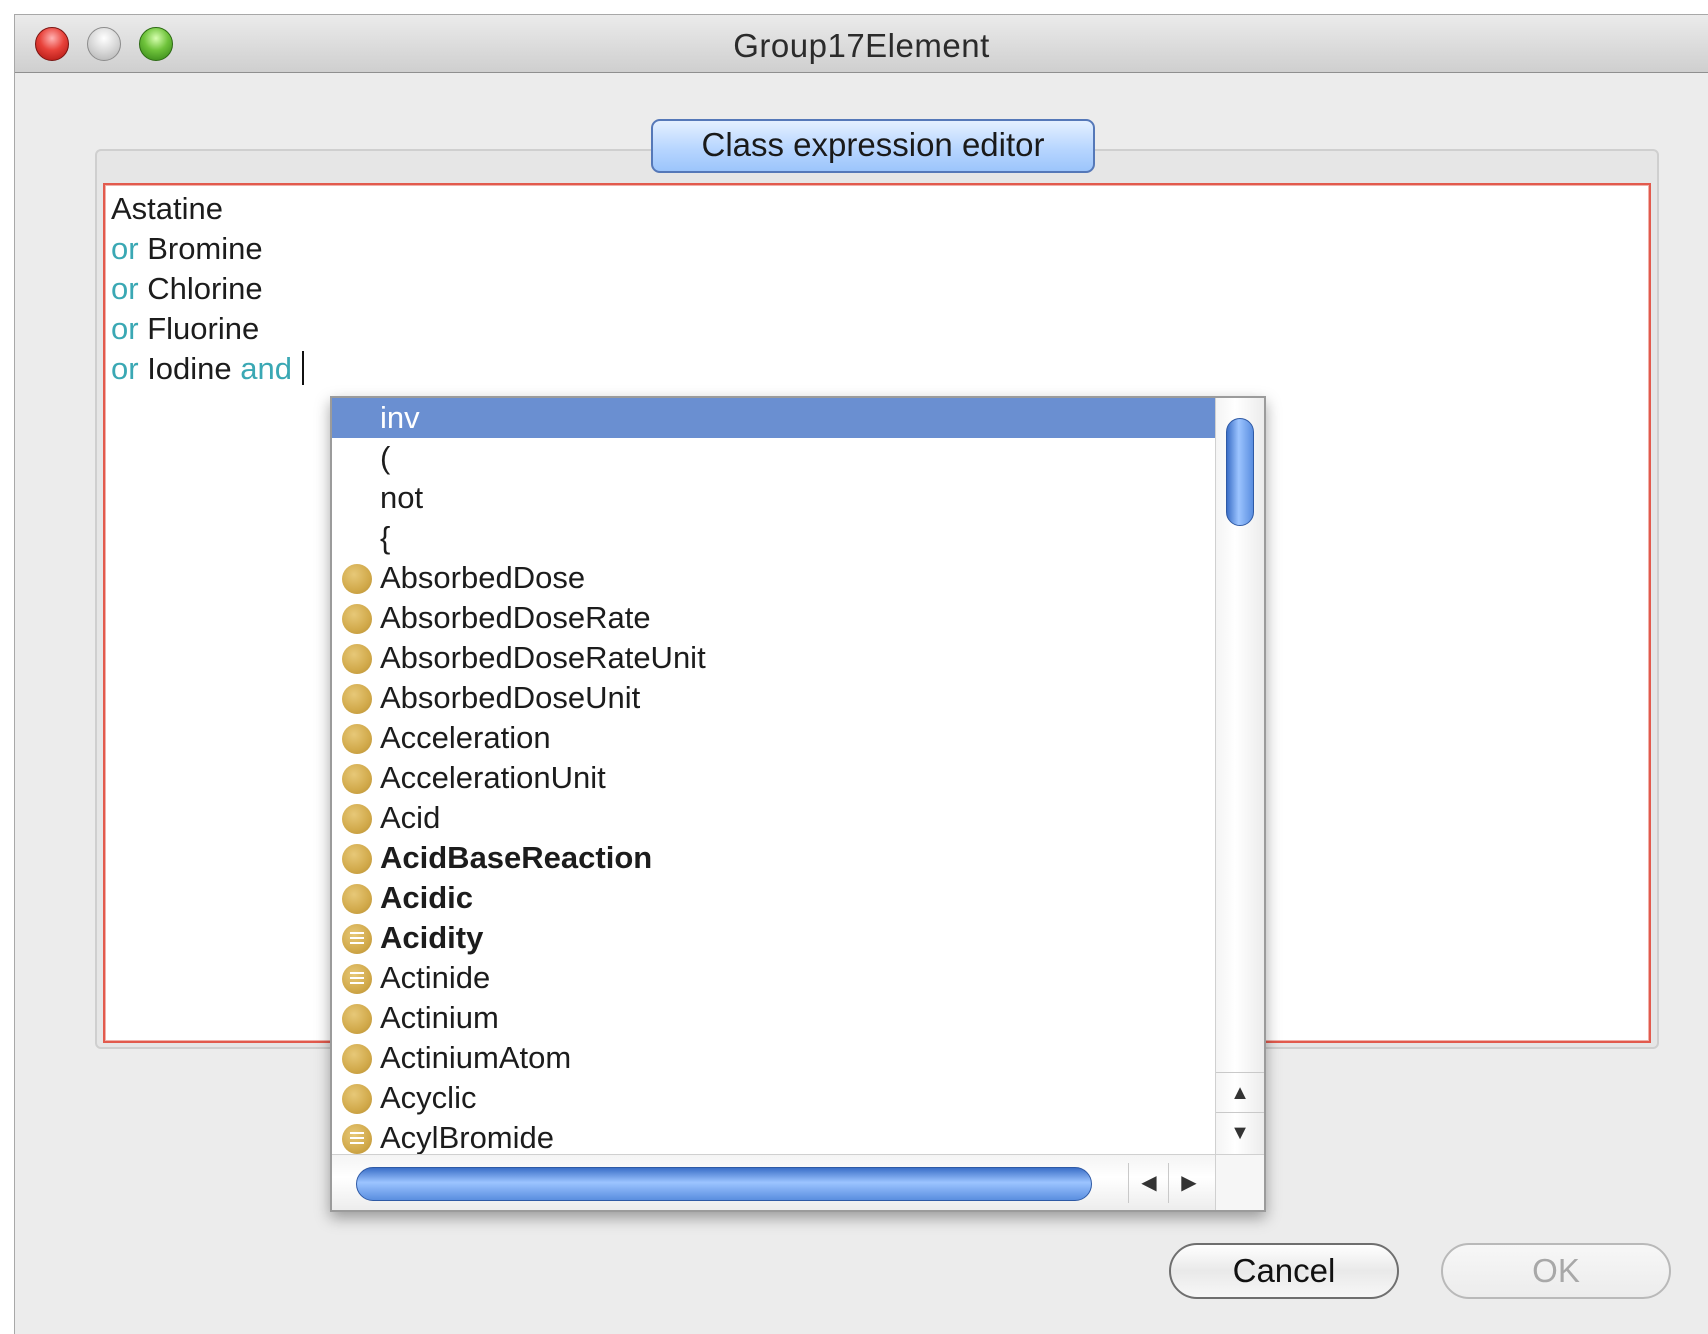  Describe the element at coordinates (200, 248) in the screenshot. I see `class-token: Bromine` at that location.